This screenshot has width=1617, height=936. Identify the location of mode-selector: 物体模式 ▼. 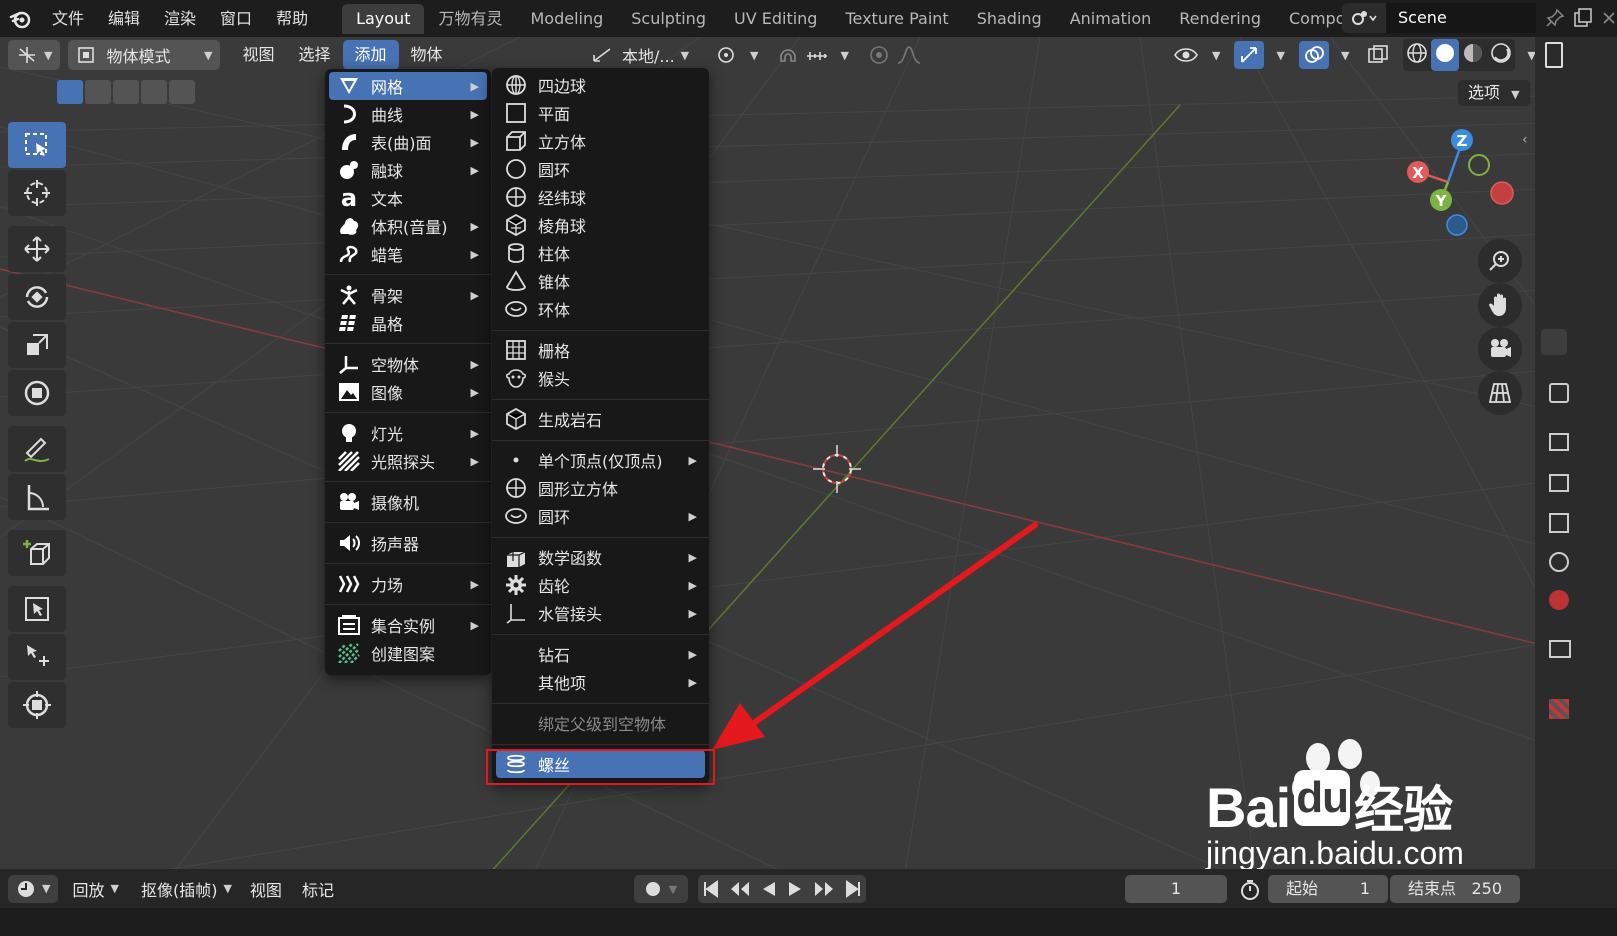
(144, 55).